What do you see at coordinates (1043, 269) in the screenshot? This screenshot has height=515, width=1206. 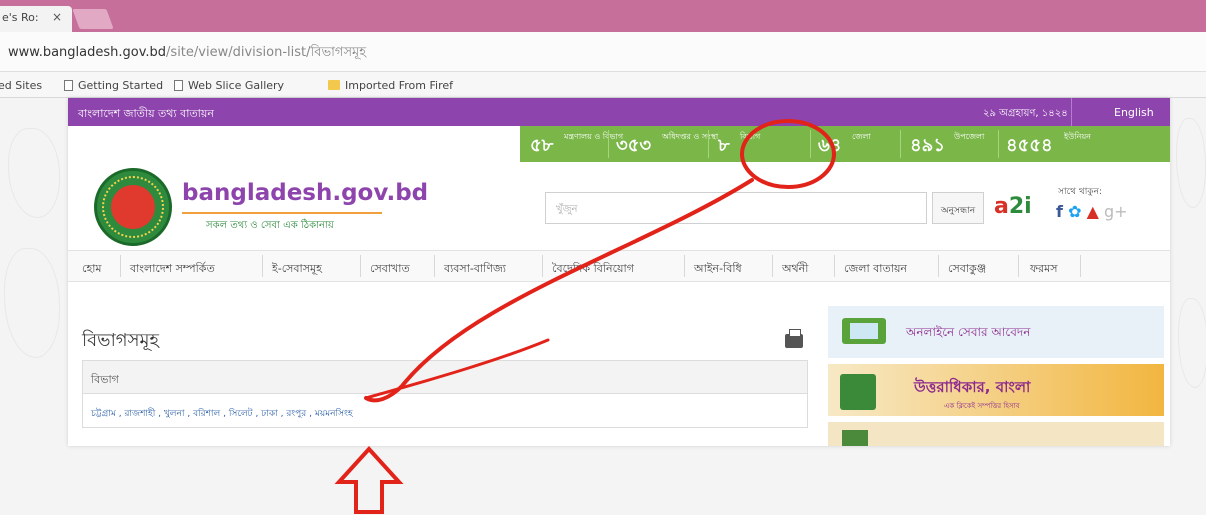 I see `nav-forms: ফরমস` at bounding box center [1043, 269].